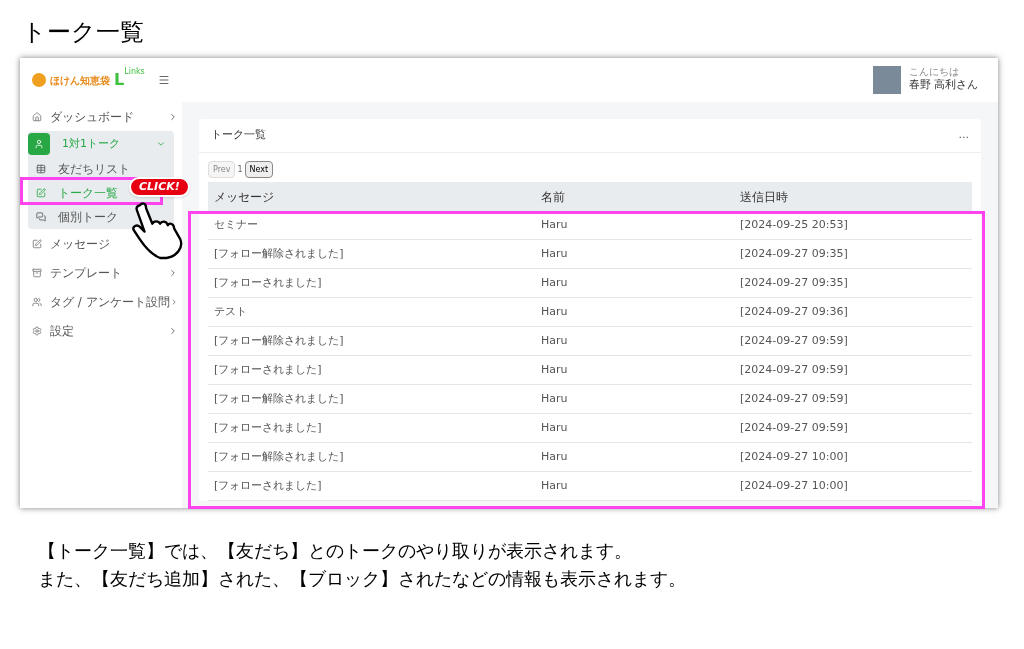 Image resolution: width=1024 pixels, height=649 pixels. Describe the element at coordinates (238, 135) in the screenshot. I see `card-title: トーク一覧` at that location.